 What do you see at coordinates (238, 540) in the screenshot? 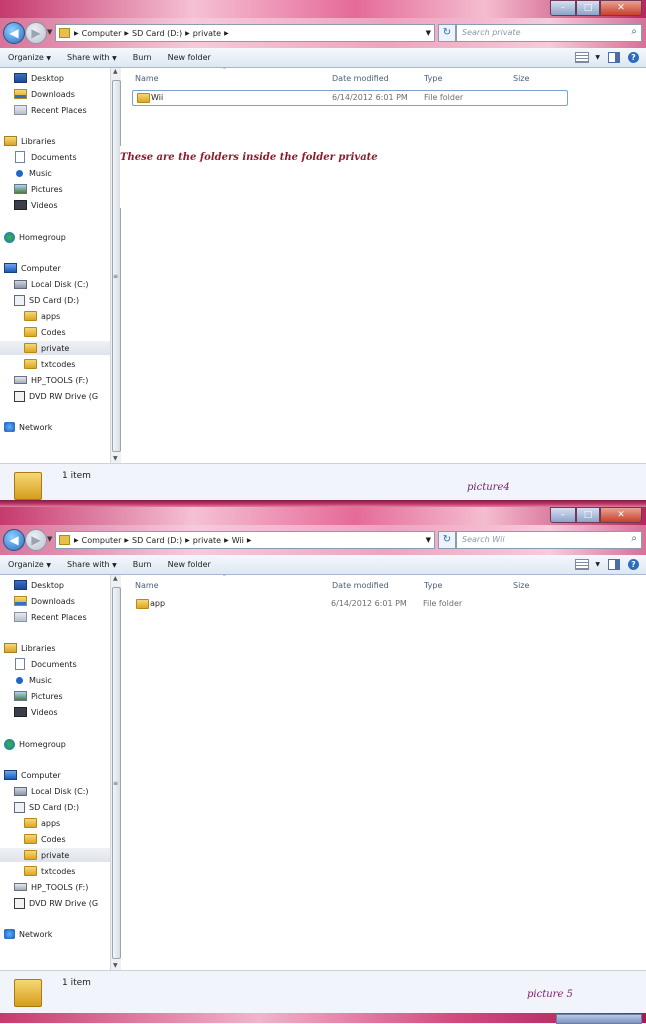
I see `breadcrumb-wii: Wii` at bounding box center [238, 540].